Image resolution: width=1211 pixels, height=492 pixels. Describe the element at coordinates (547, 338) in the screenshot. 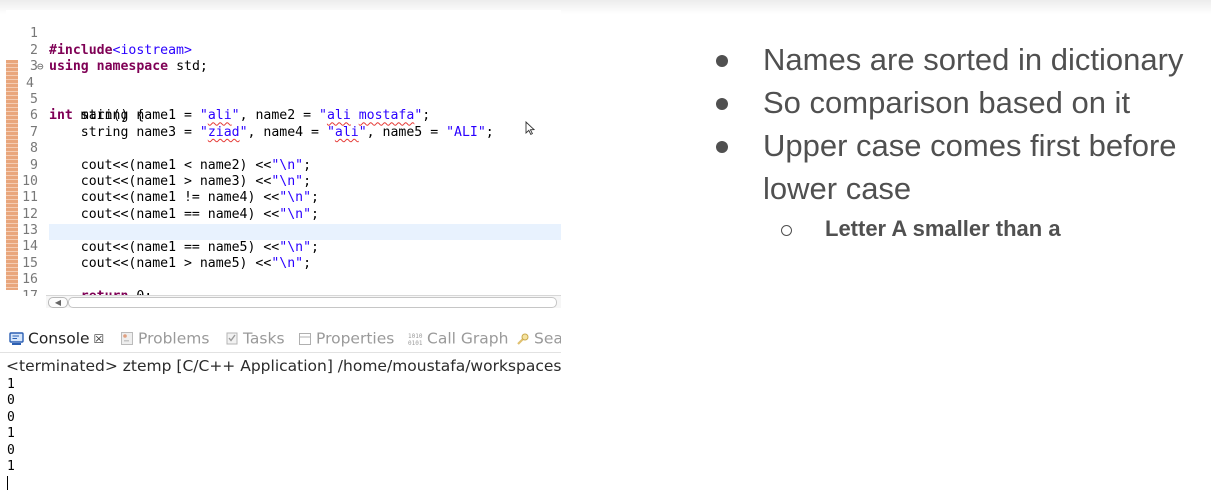

I see `tab-label: Sea` at that location.